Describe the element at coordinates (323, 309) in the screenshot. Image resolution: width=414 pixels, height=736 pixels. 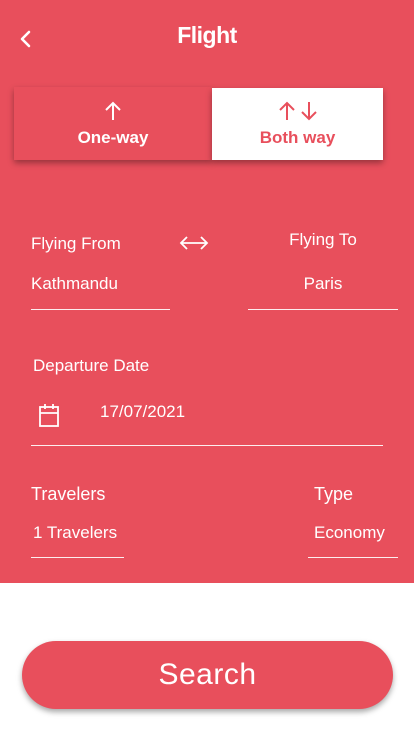
I see `flying-to-underline` at that location.